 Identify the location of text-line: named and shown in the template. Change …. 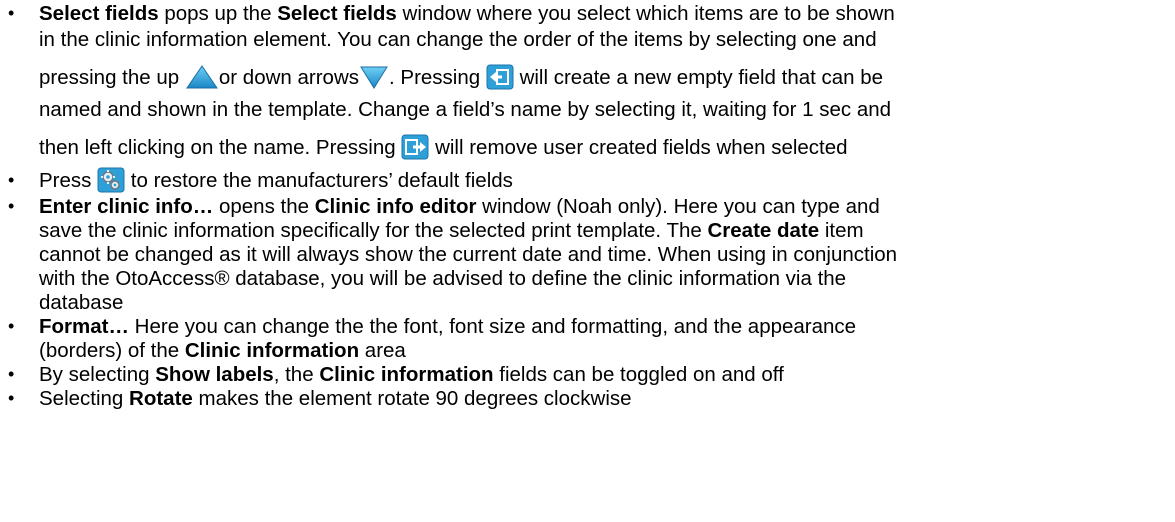
(465, 110).